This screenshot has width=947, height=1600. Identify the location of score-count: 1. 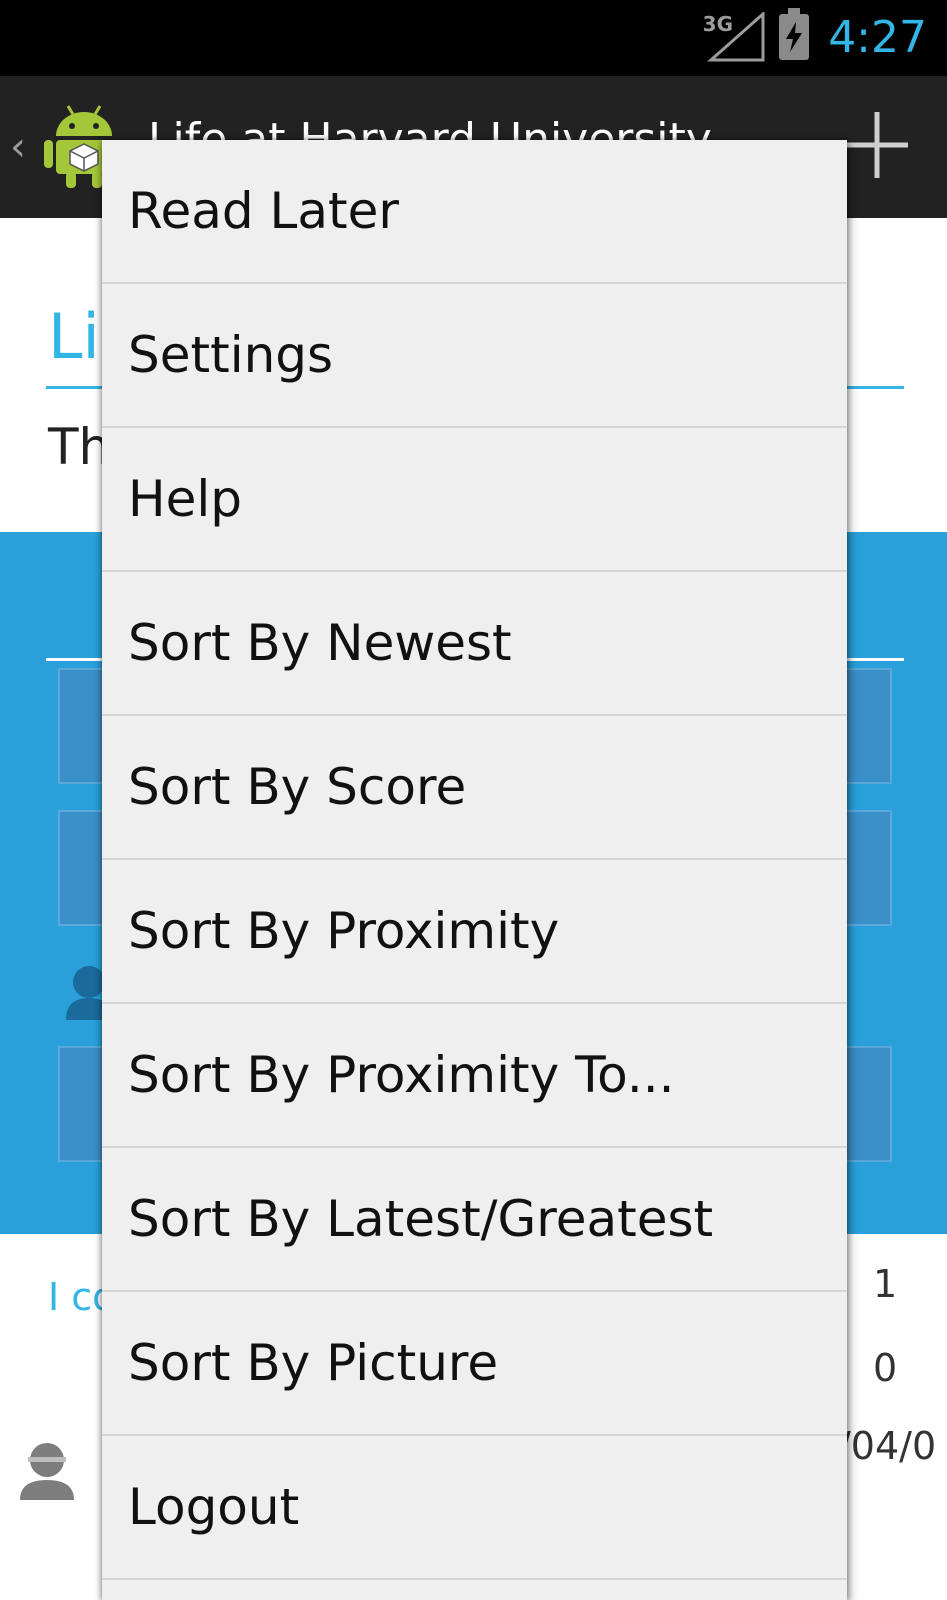
(885, 1284).